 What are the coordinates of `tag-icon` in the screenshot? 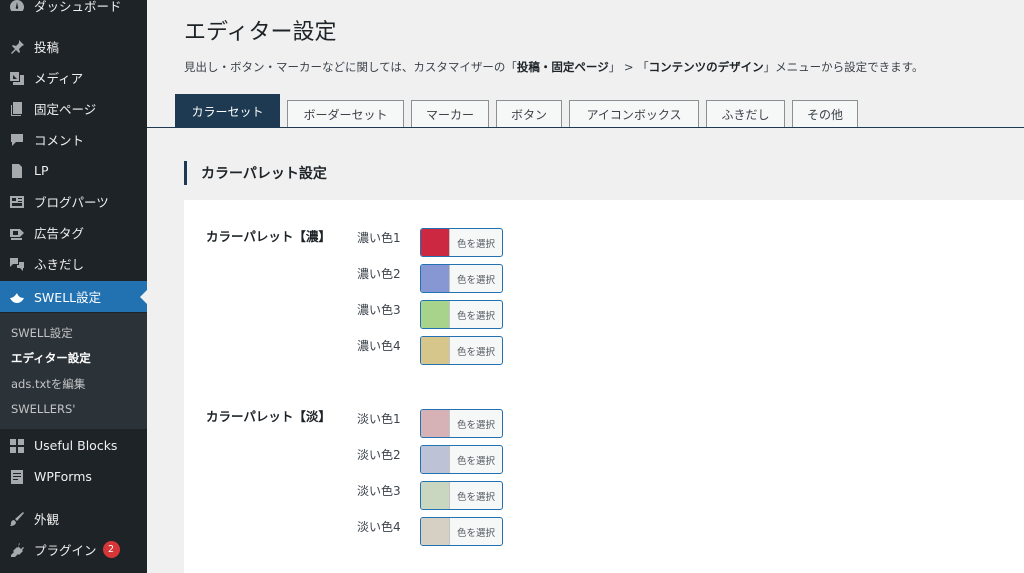 It's located at (17, 233).